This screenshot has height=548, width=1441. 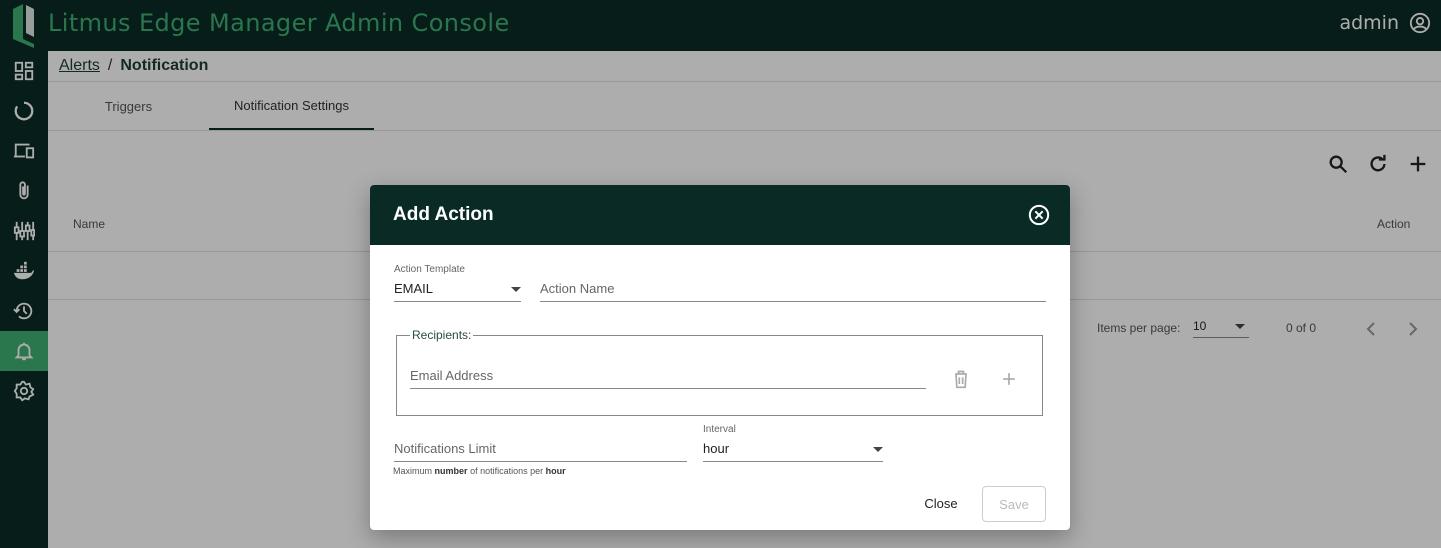 I want to click on dialog-title: Add Action, so click(x=443, y=214).